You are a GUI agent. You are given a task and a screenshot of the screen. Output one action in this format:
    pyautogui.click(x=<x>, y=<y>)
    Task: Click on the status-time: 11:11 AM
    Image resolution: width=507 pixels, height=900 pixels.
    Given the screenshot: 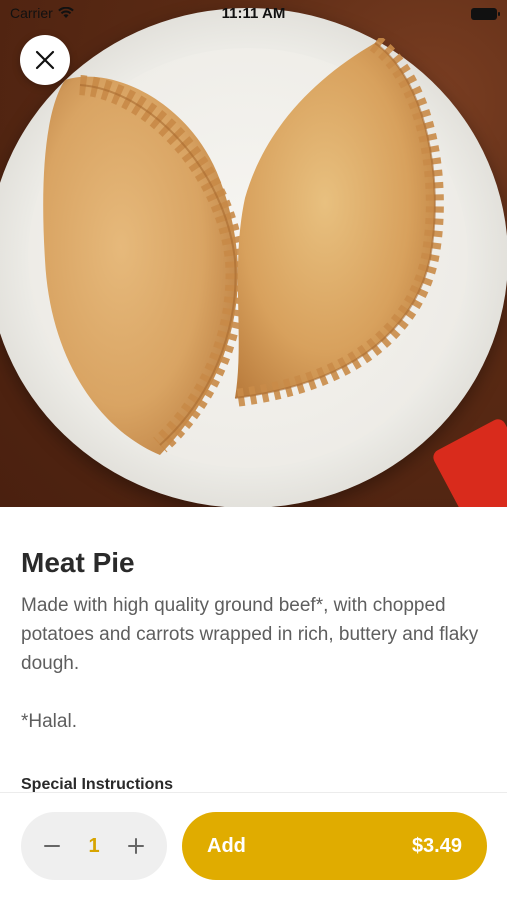 What is the action you would take?
    pyautogui.click(x=253, y=13)
    